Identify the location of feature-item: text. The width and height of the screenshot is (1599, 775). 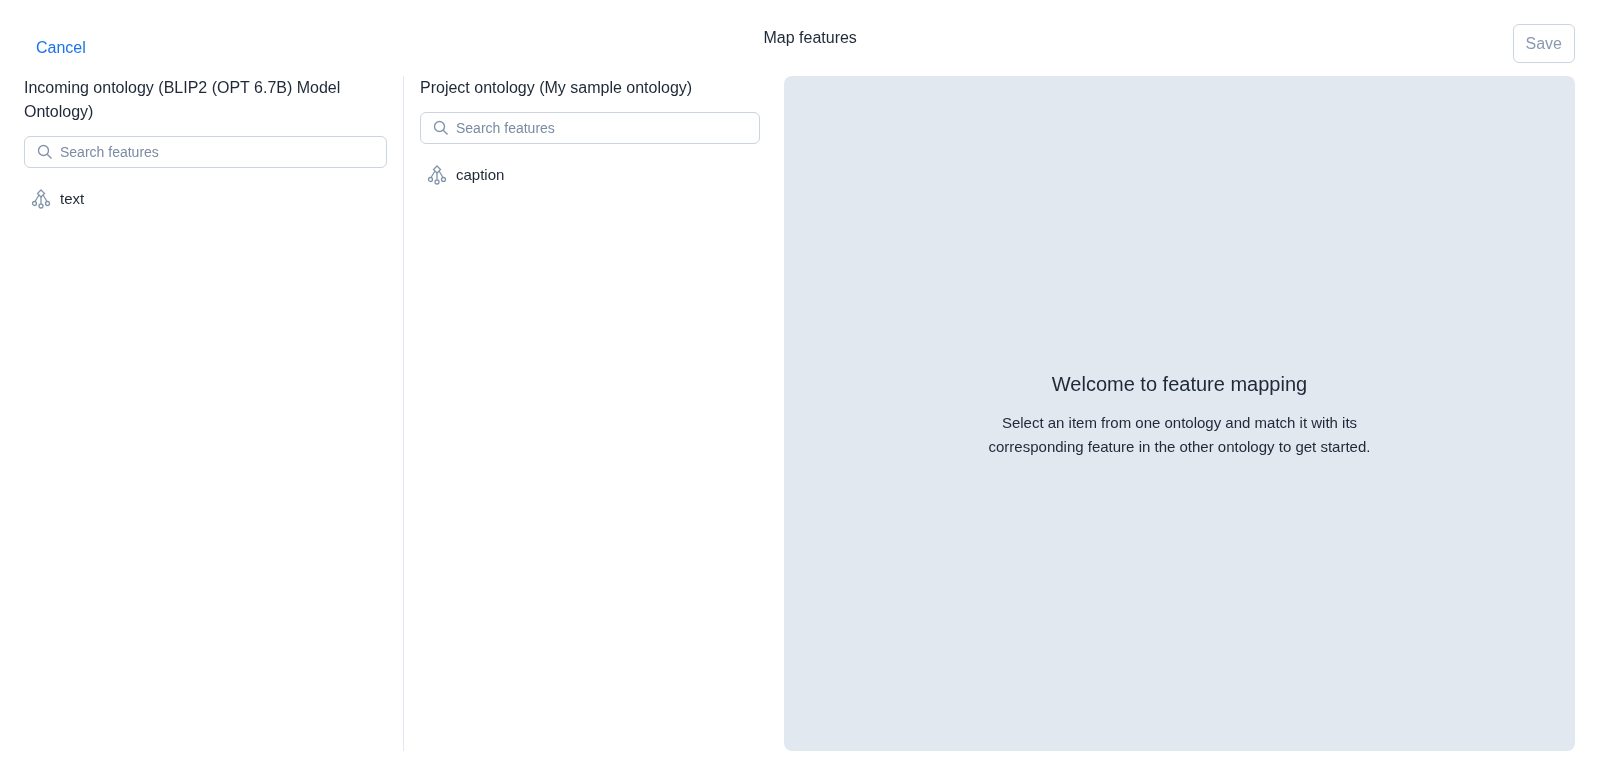
(205, 199).